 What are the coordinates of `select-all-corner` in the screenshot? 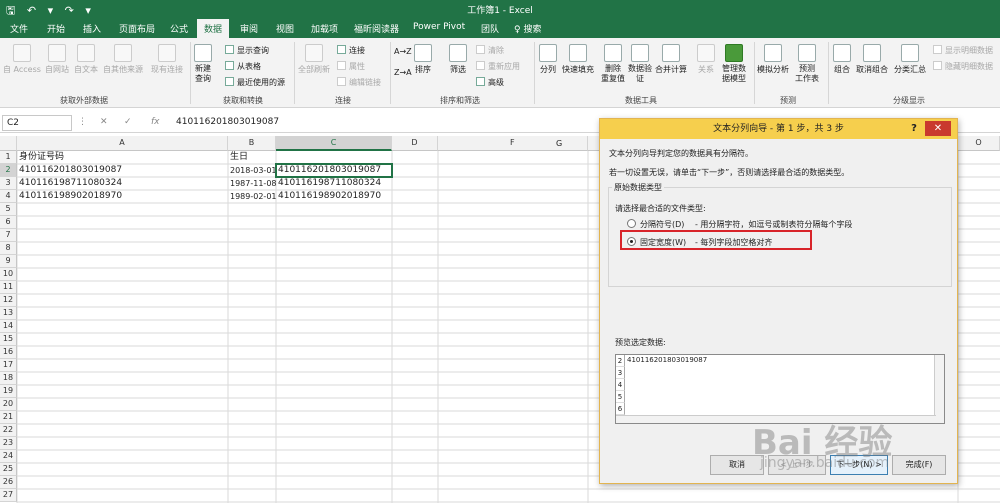 It's located at (8, 143).